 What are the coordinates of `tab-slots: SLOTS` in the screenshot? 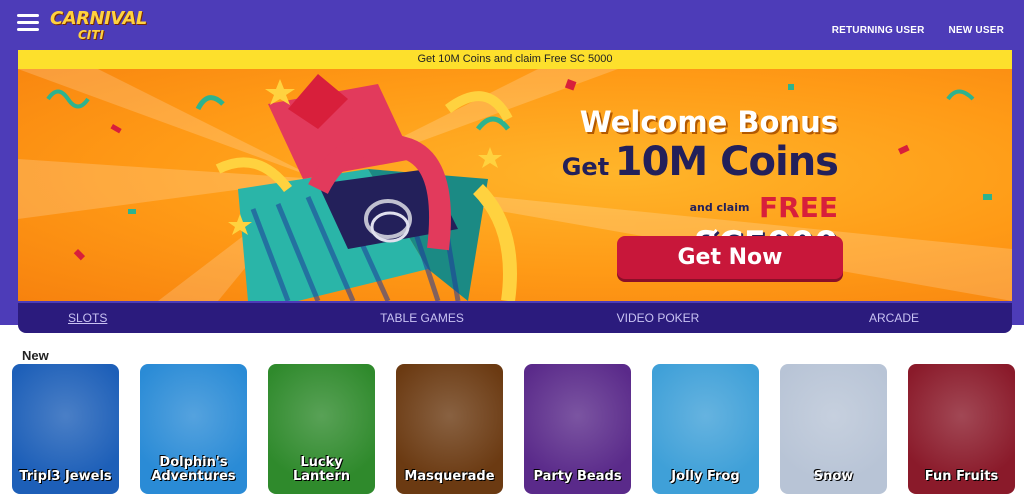 It's located at (161, 318).